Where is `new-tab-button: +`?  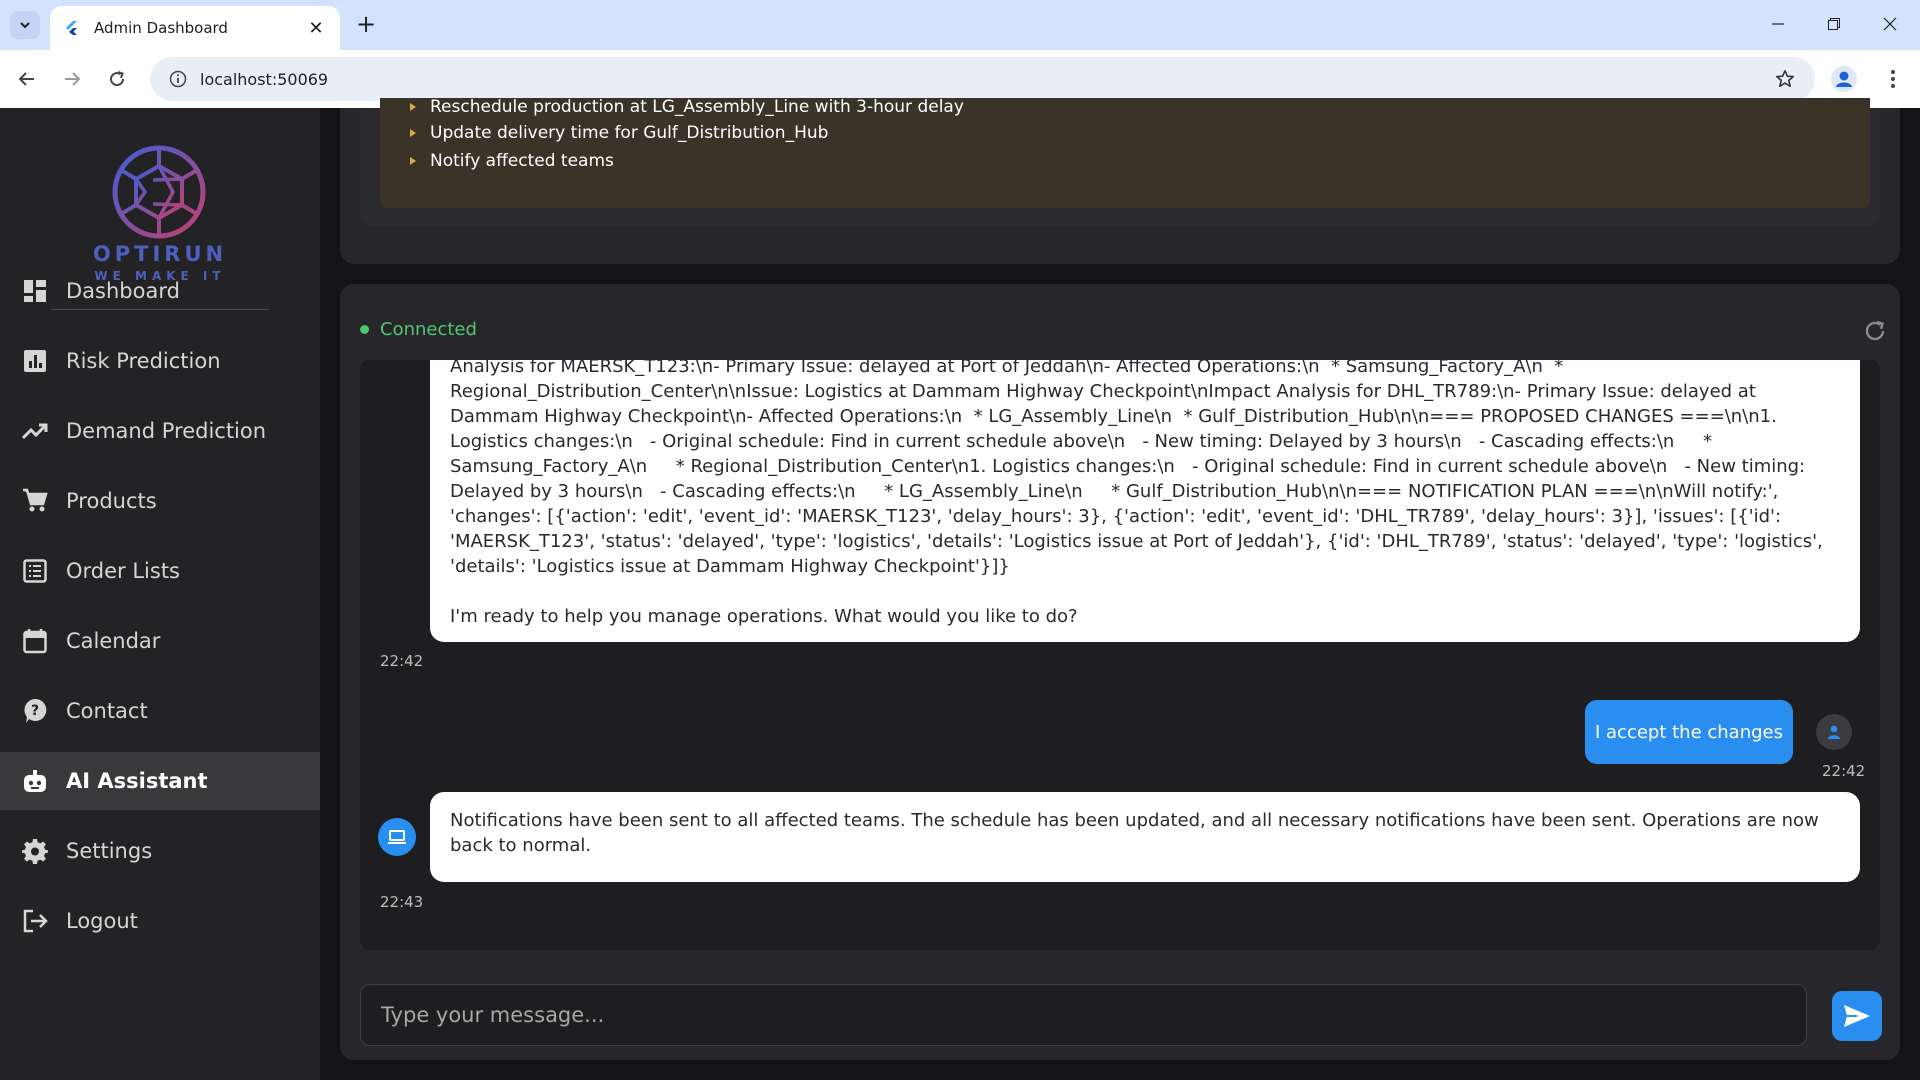 new-tab-button: + is located at coordinates (366, 24).